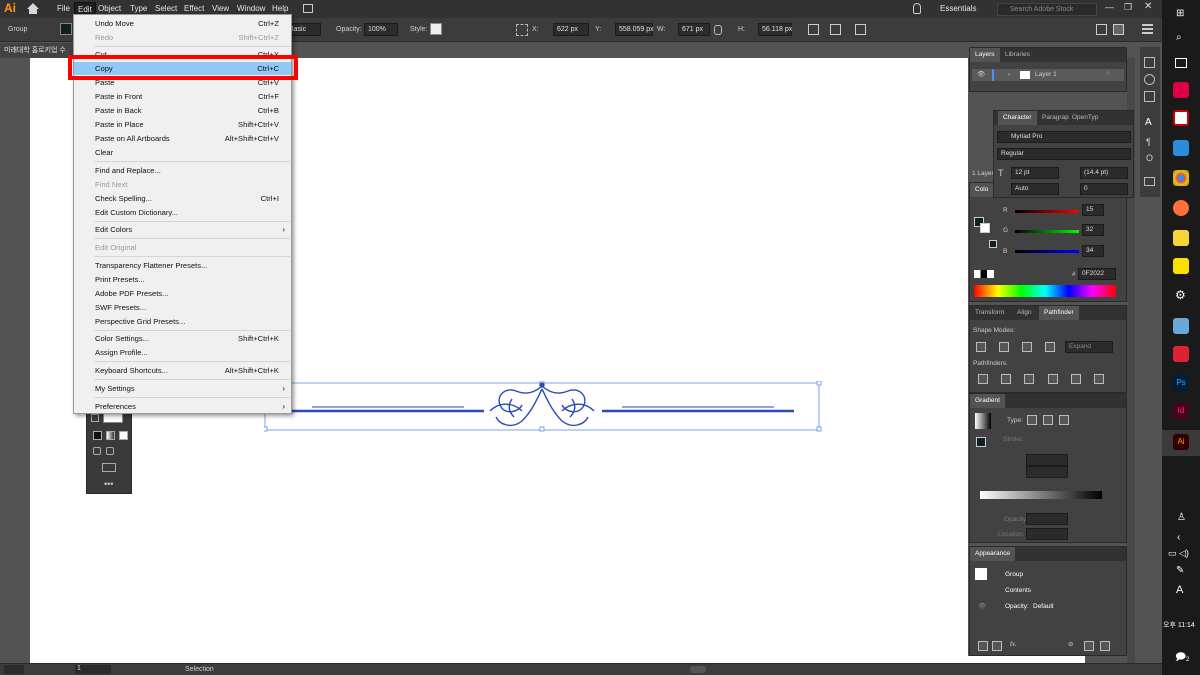 This screenshot has width=1200, height=675. Describe the element at coordinates (982, 606) in the screenshot. I see `eye-icon: 👁` at that location.